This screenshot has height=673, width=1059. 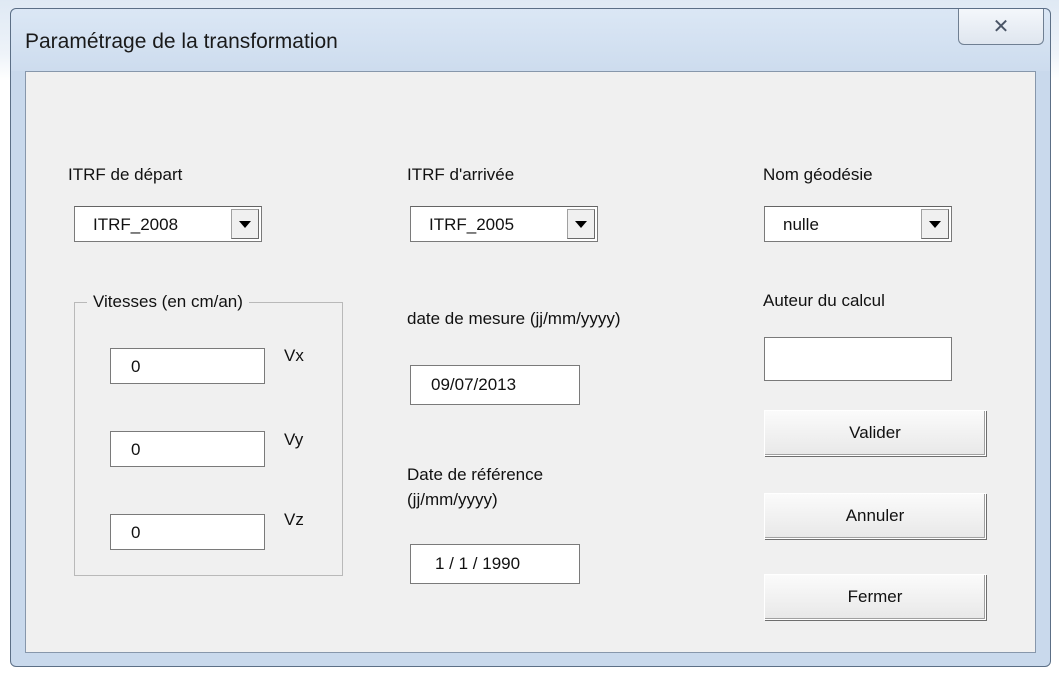 I want to click on vx-value: 0, so click(x=136, y=366).